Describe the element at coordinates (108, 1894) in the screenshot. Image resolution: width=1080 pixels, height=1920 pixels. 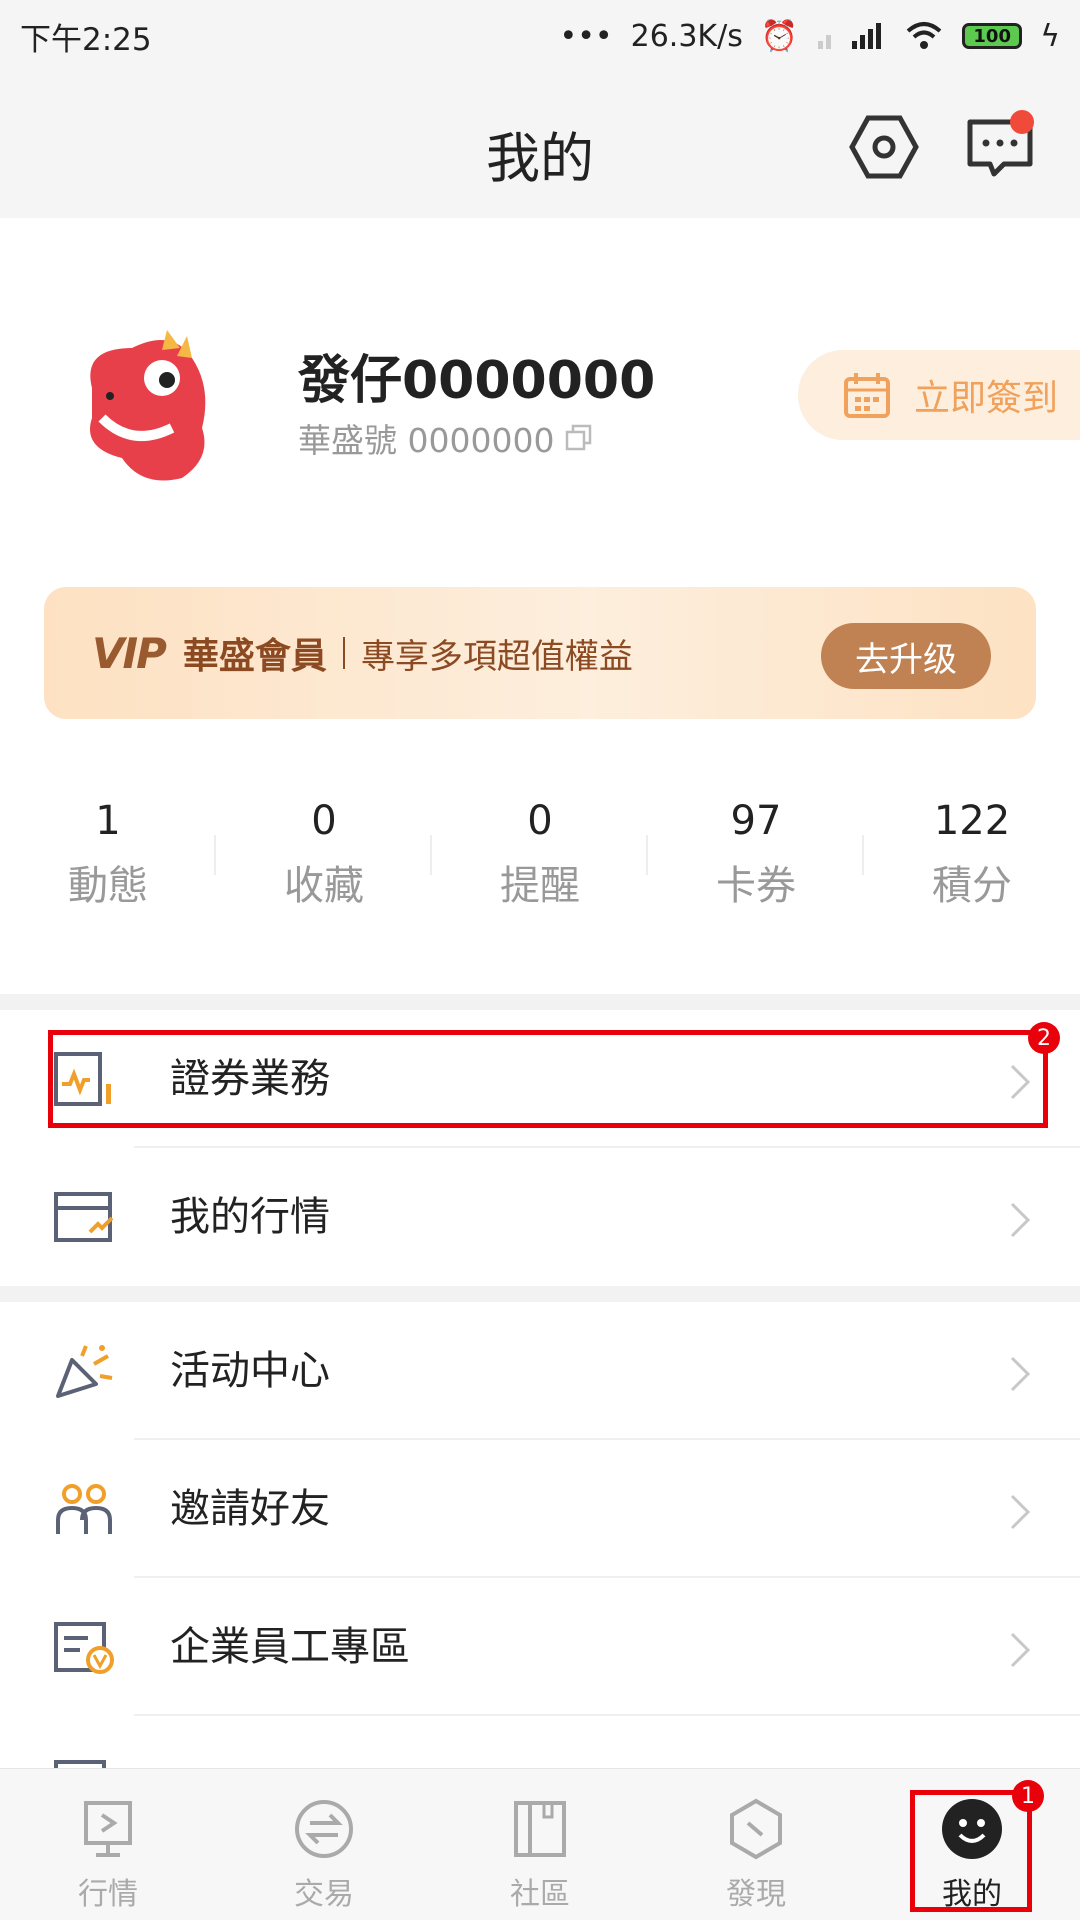
I see `tab-label: 行情` at that location.